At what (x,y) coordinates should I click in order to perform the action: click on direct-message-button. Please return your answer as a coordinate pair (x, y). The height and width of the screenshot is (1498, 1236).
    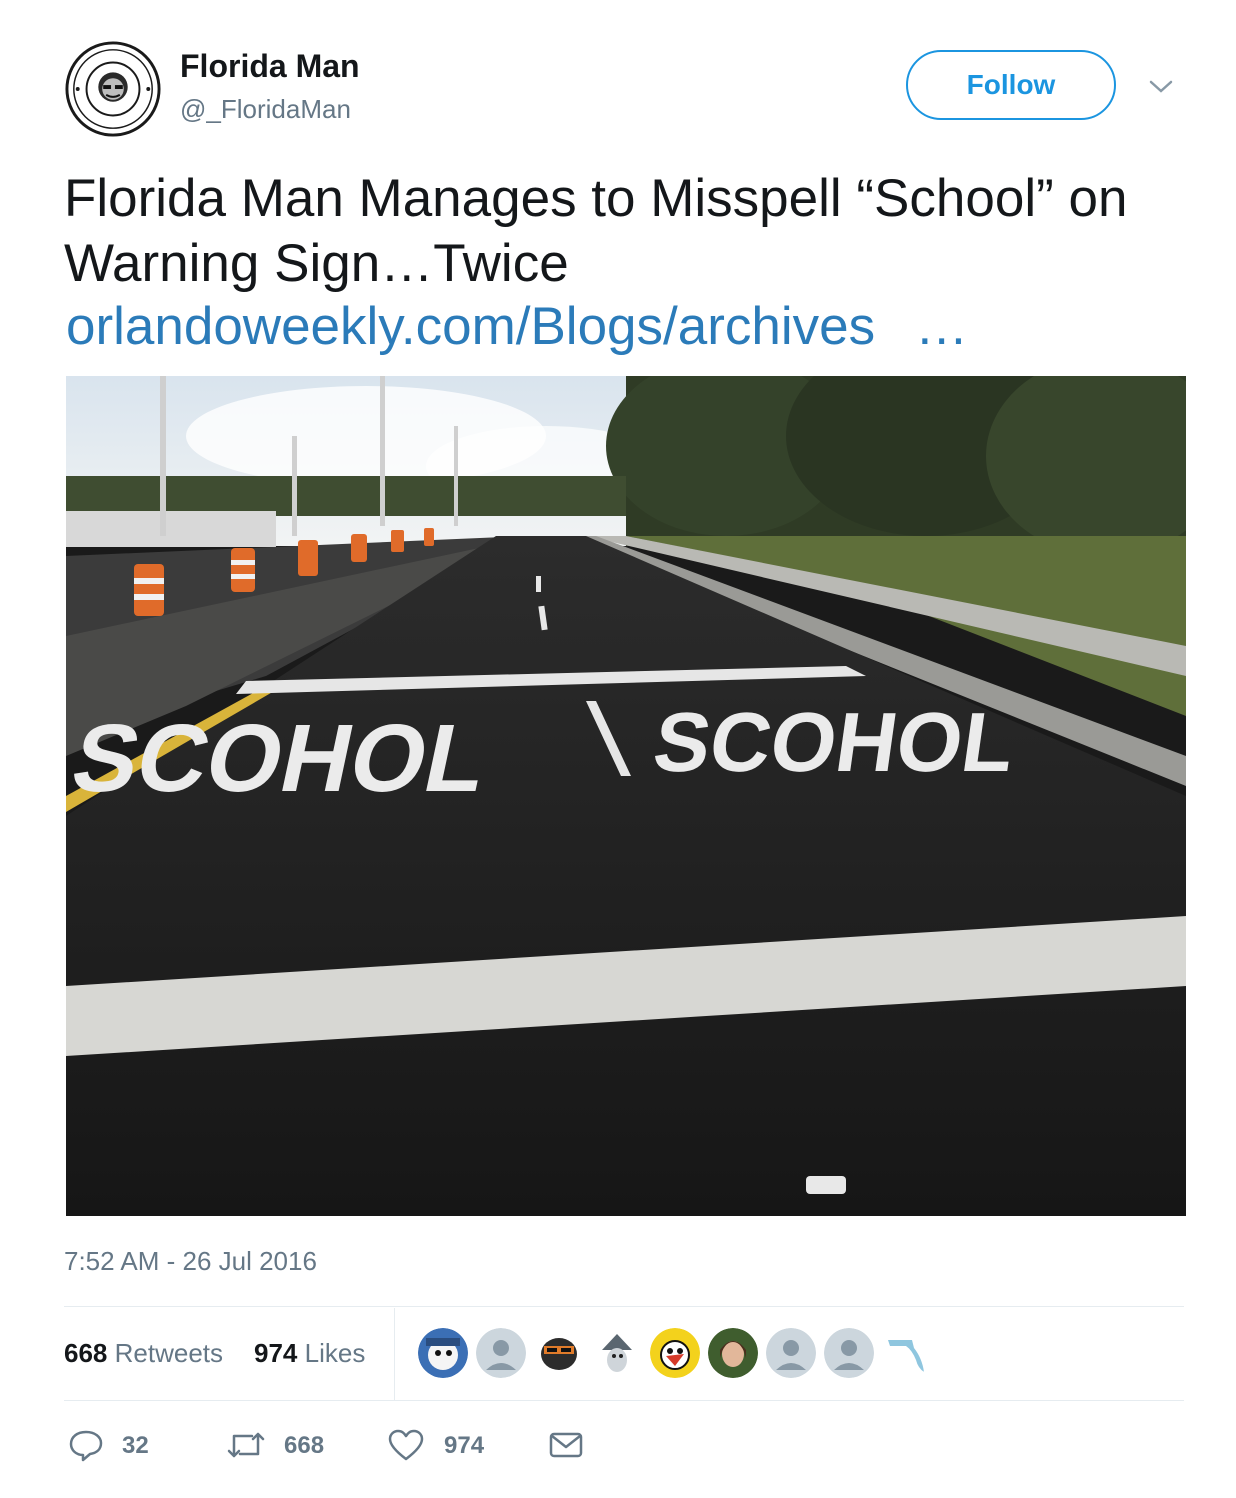
    Looking at the image, I should click on (568, 1446).